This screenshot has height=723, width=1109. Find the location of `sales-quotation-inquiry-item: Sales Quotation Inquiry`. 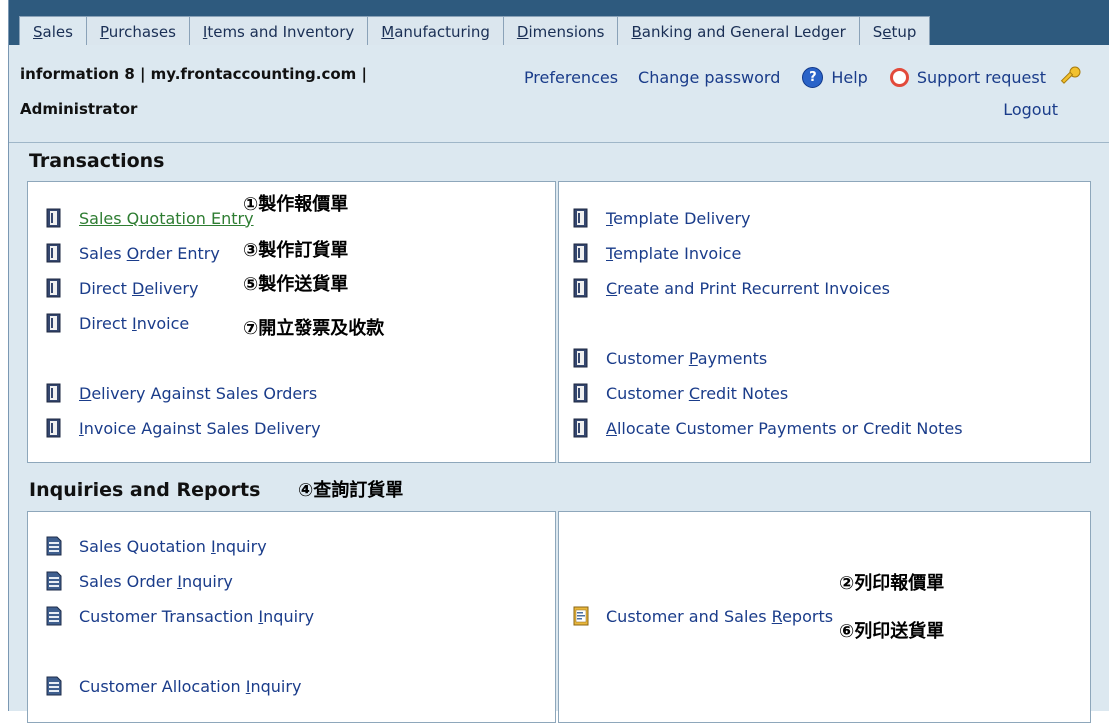

sales-quotation-inquiry-item: Sales Quotation Inquiry is located at coordinates (156, 546).